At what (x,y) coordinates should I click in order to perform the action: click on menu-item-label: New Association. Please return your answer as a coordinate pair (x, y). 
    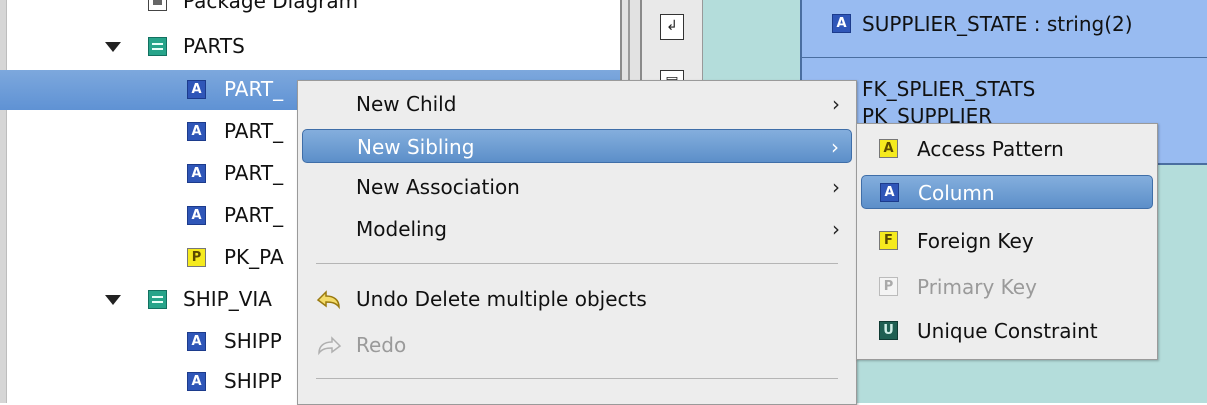
    Looking at the image, I should click on (438, 187).